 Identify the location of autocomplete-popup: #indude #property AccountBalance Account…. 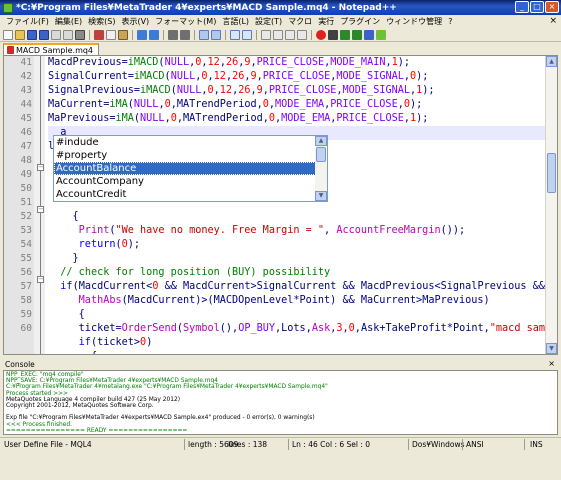
(190, 168).